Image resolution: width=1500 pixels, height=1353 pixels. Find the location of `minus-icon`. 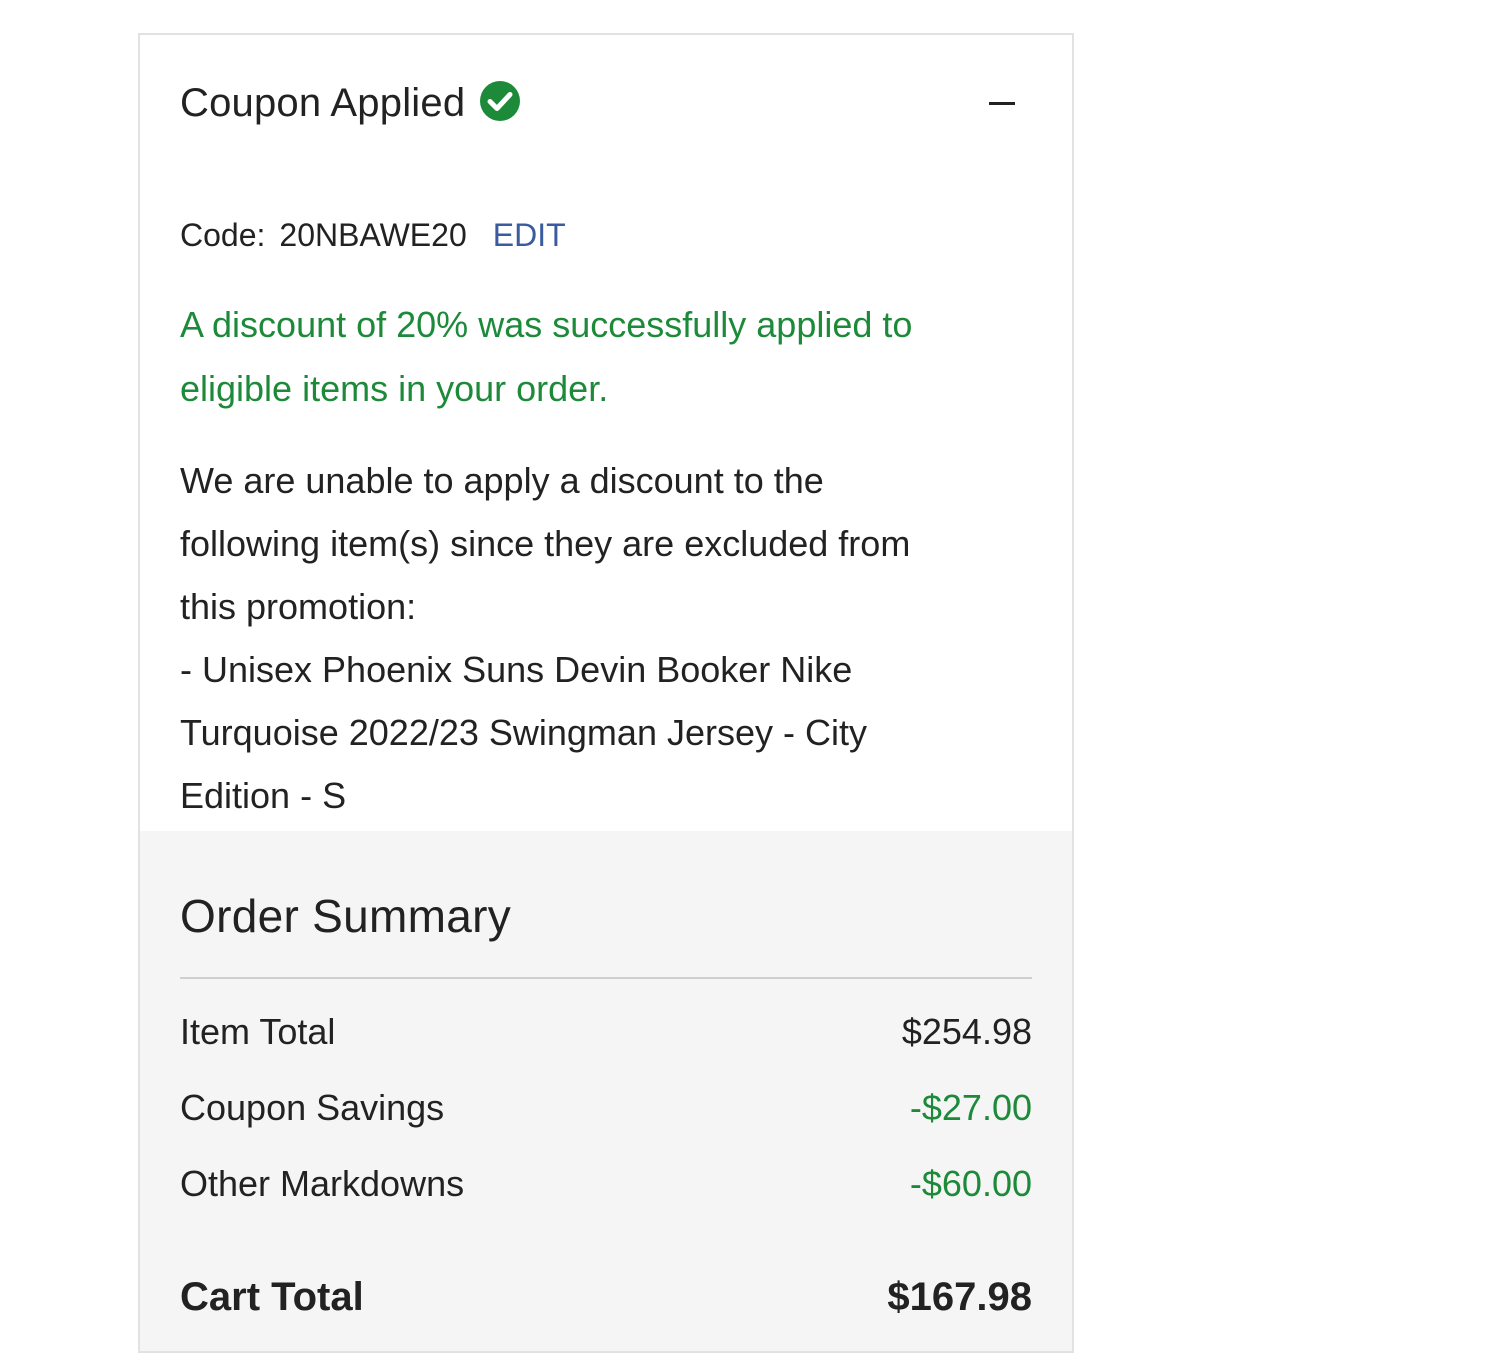

minus-icon is located at coordinates (1002, 103).